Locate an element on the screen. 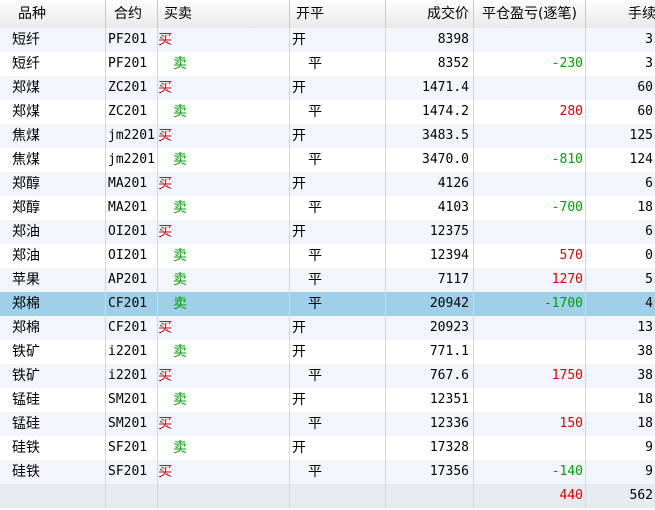 This screenshot has height=510, width=655. open-close-label: 开 is located at coordinates (299, 328).